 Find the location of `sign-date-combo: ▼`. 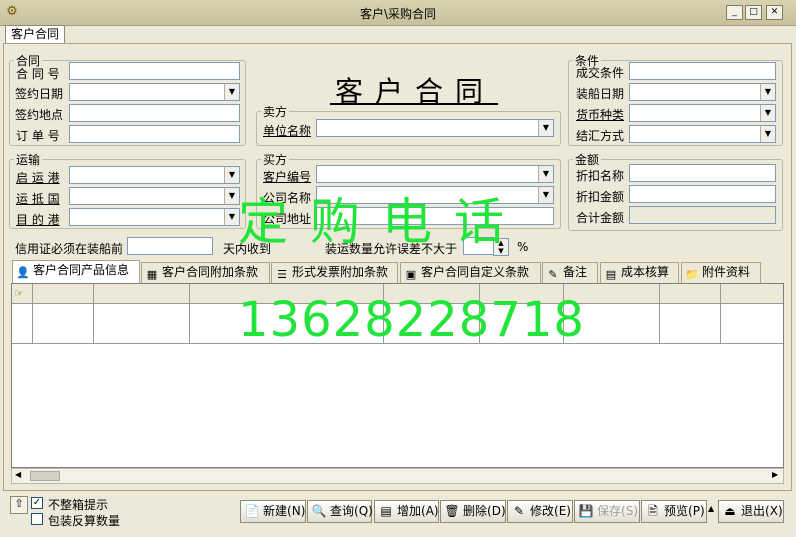

sign-date-combo: ▼ is located at coordinates (154, 92).